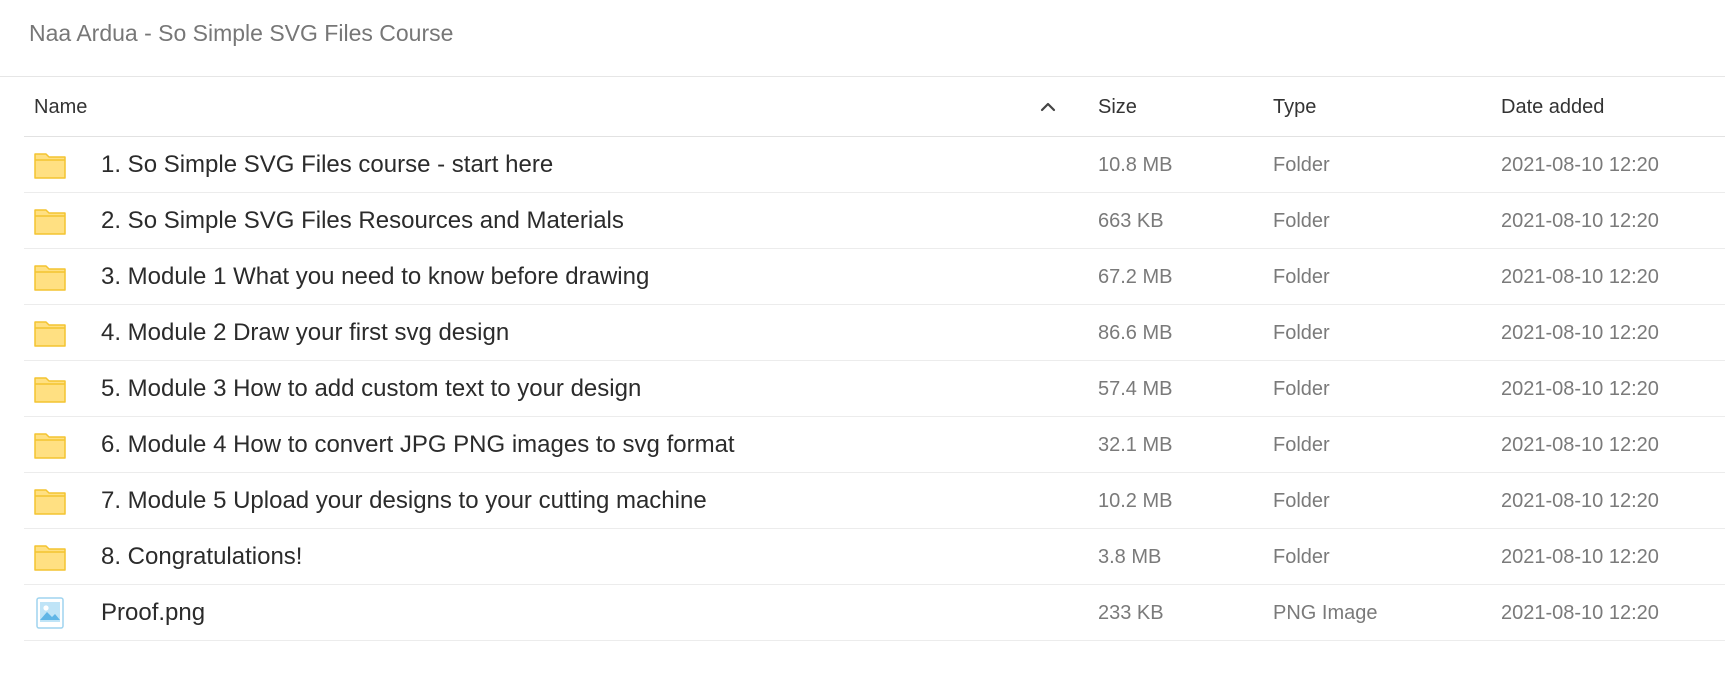 The height and width of the screenshot is (689, 1725). Describe the element at coordinates (874, 107) in the screenshot. I see `table-header: Name Size Type Date added` at that location.